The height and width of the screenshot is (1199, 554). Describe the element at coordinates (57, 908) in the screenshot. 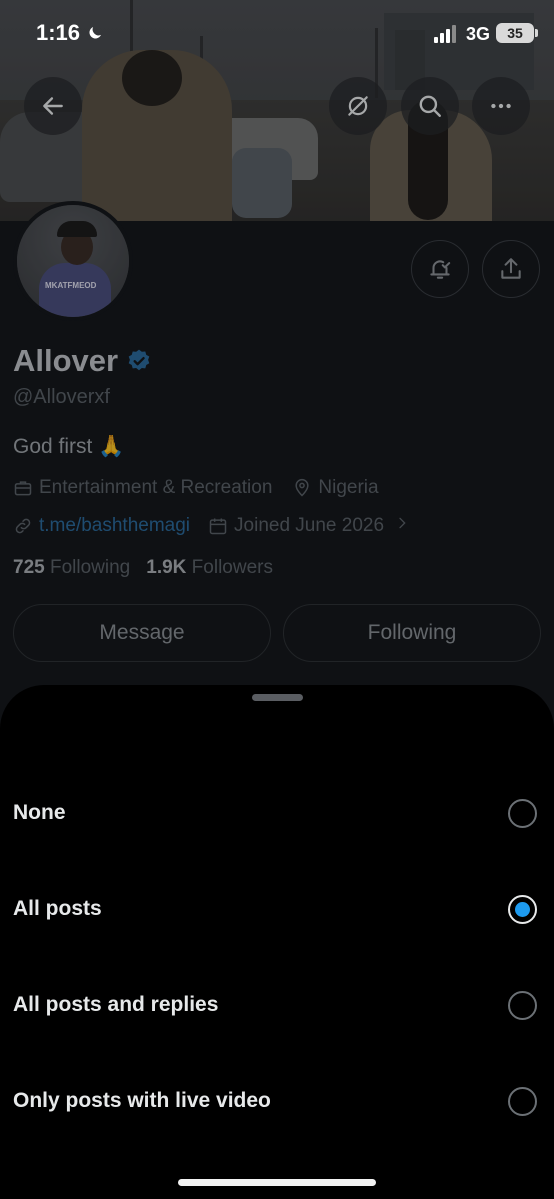

I see `option-label: All posts` at that location.